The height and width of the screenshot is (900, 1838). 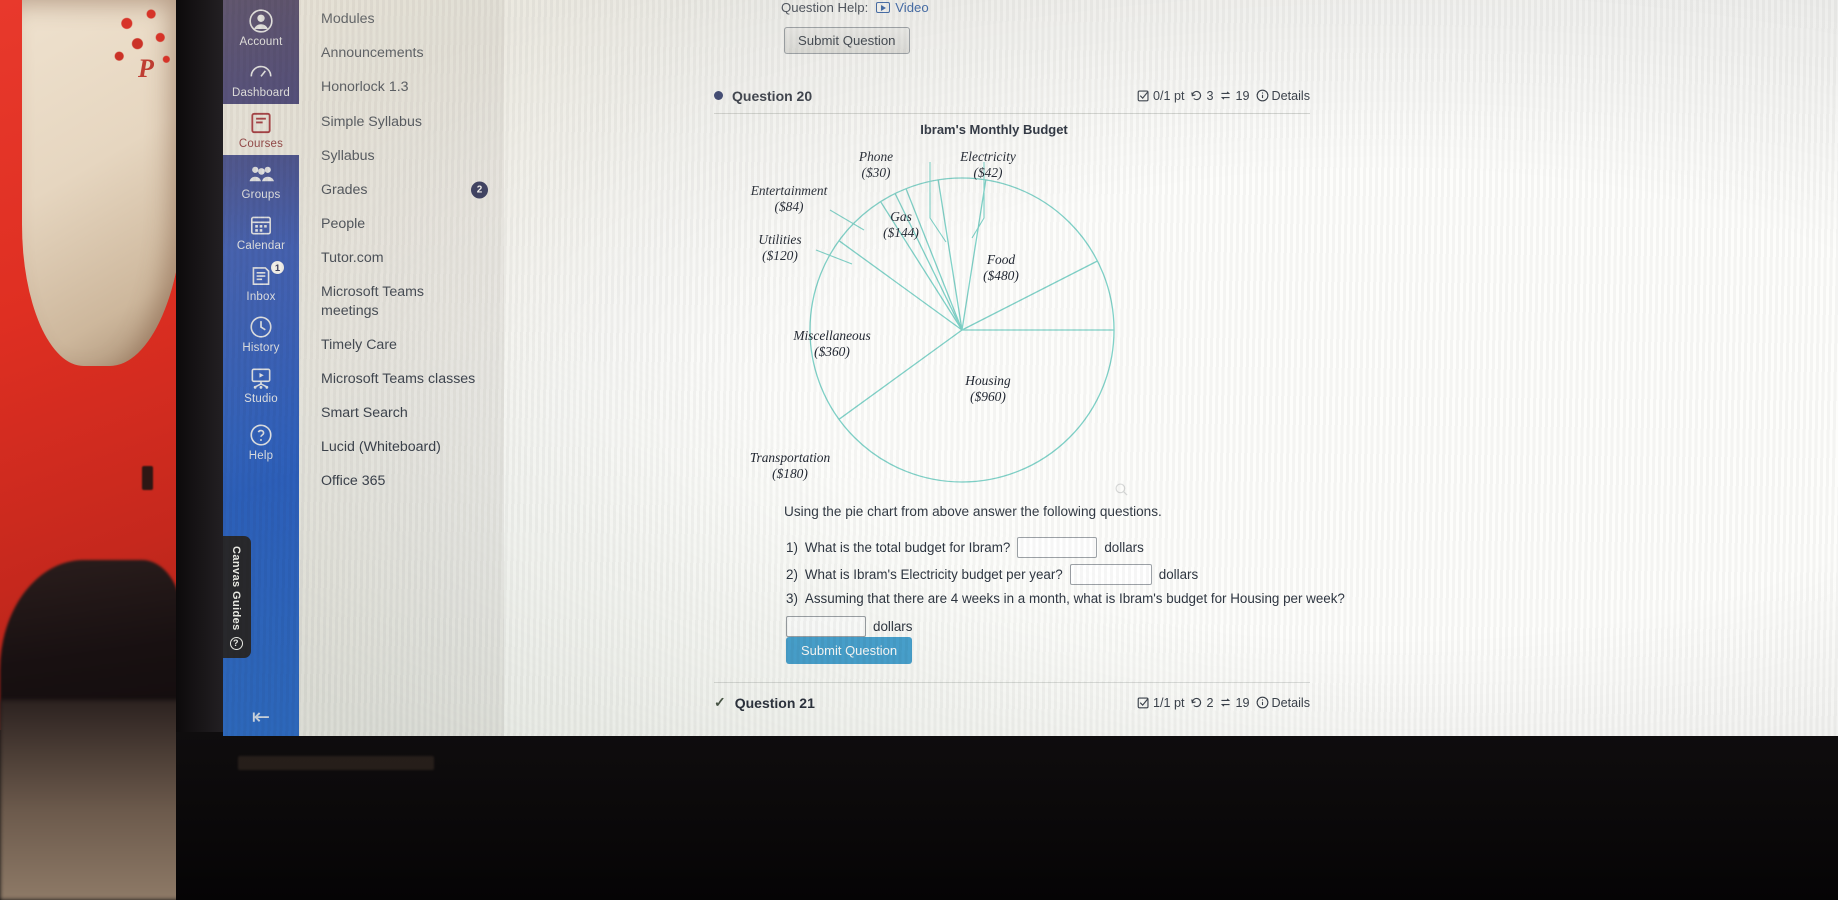 I want to click on gnav-item-account: Account, so click(x=261, y=27).